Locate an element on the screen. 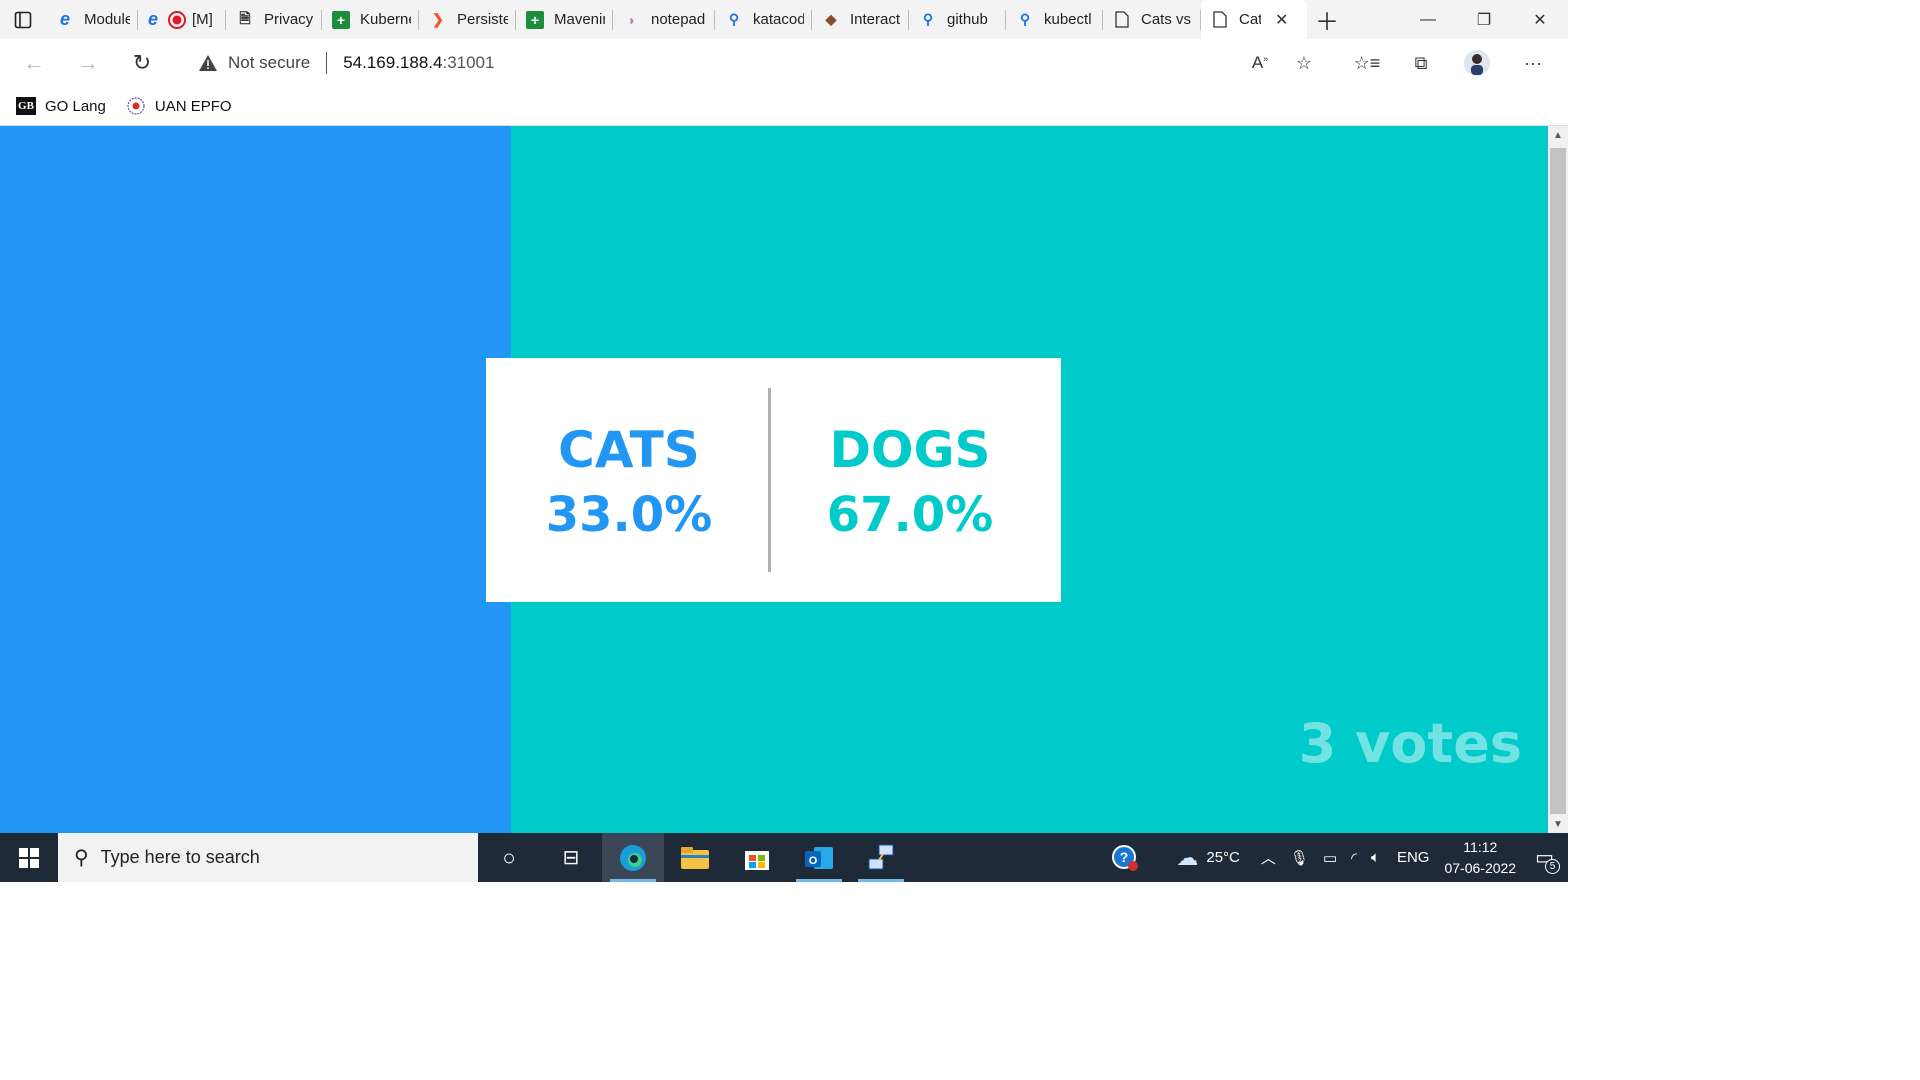 The height and width of the screenshot is (1080, 1920). clock-time: 11:12 is located at coordinates (1480, 846).